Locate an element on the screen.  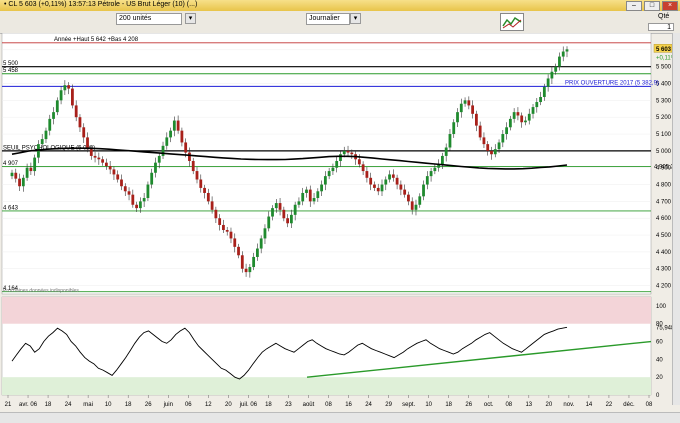
level-label: 4 907 is located at coordinates (11, 164).